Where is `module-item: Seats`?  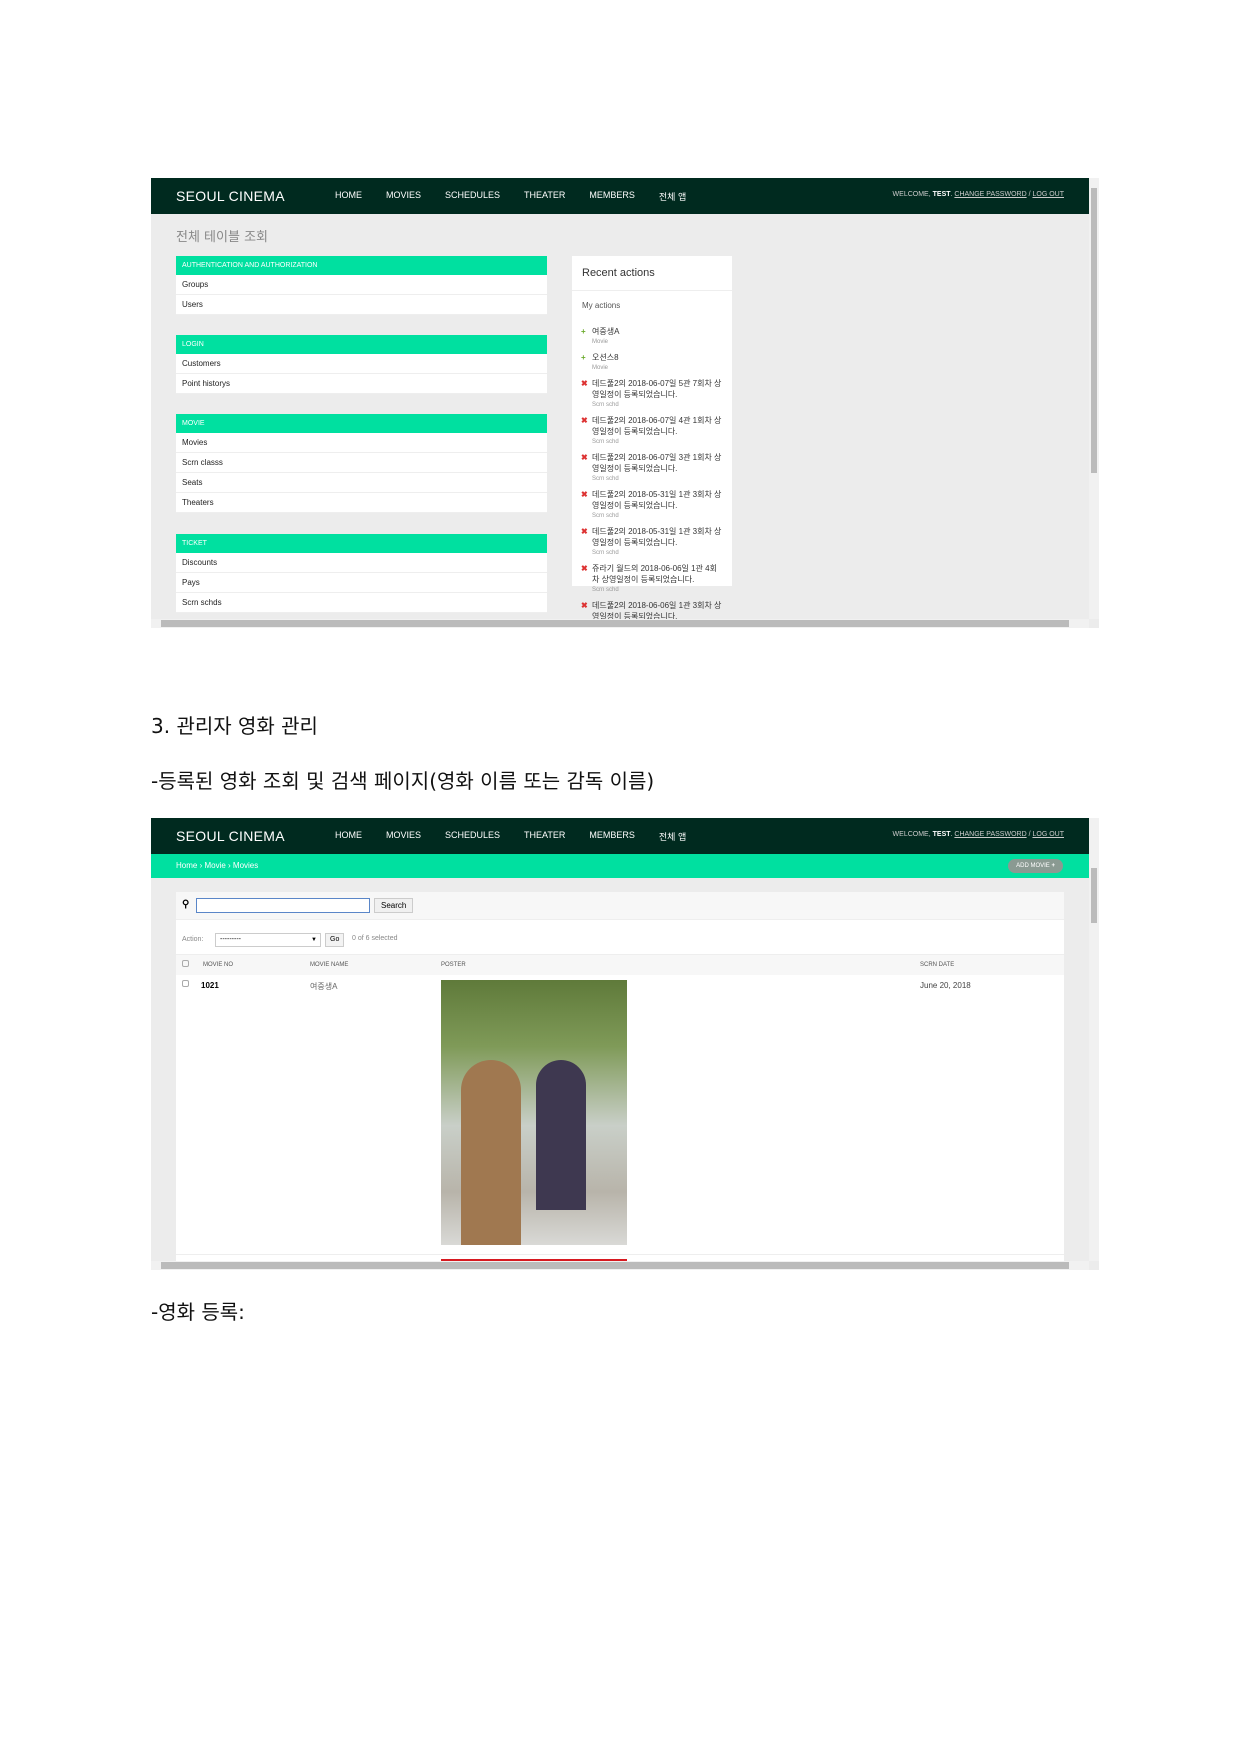
module-item: Seats is located at coordinates (361, 483).